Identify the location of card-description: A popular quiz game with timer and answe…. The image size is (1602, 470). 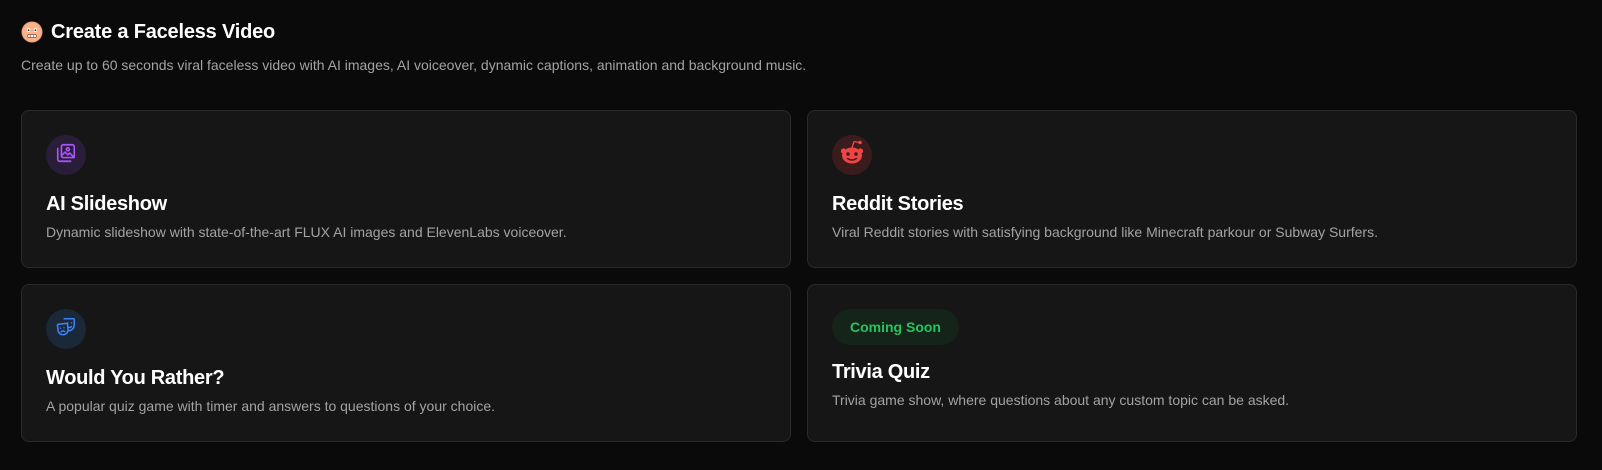
(271, 406).